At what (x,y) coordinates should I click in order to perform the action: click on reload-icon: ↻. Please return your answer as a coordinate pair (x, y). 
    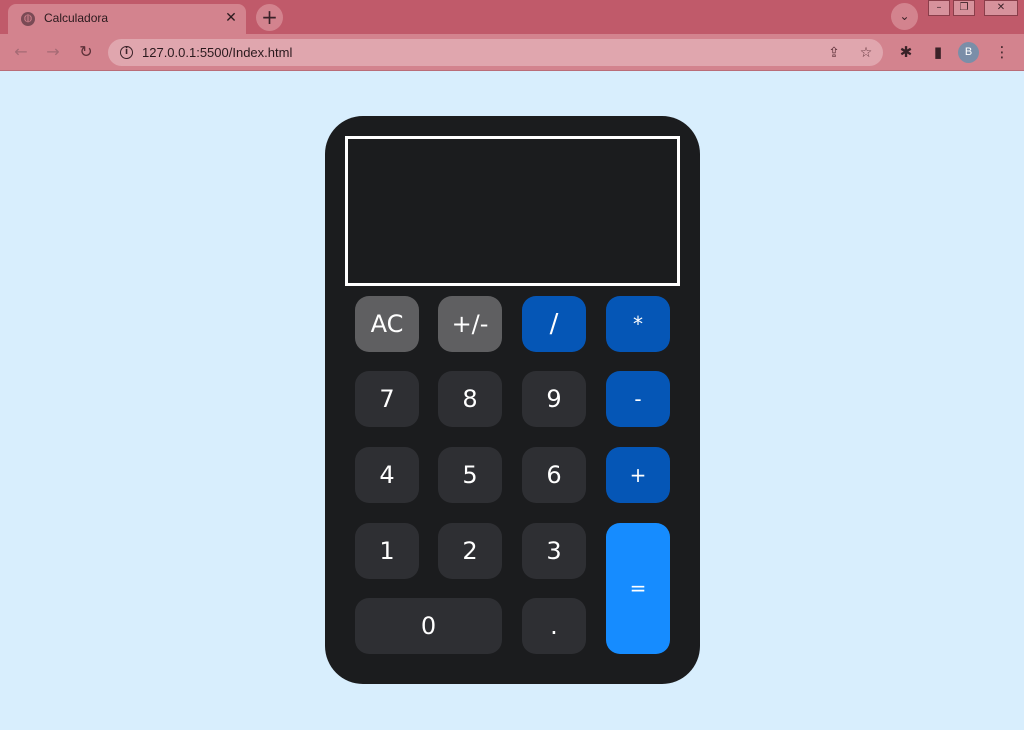
    Looking at the image, I should click on (86, 52).